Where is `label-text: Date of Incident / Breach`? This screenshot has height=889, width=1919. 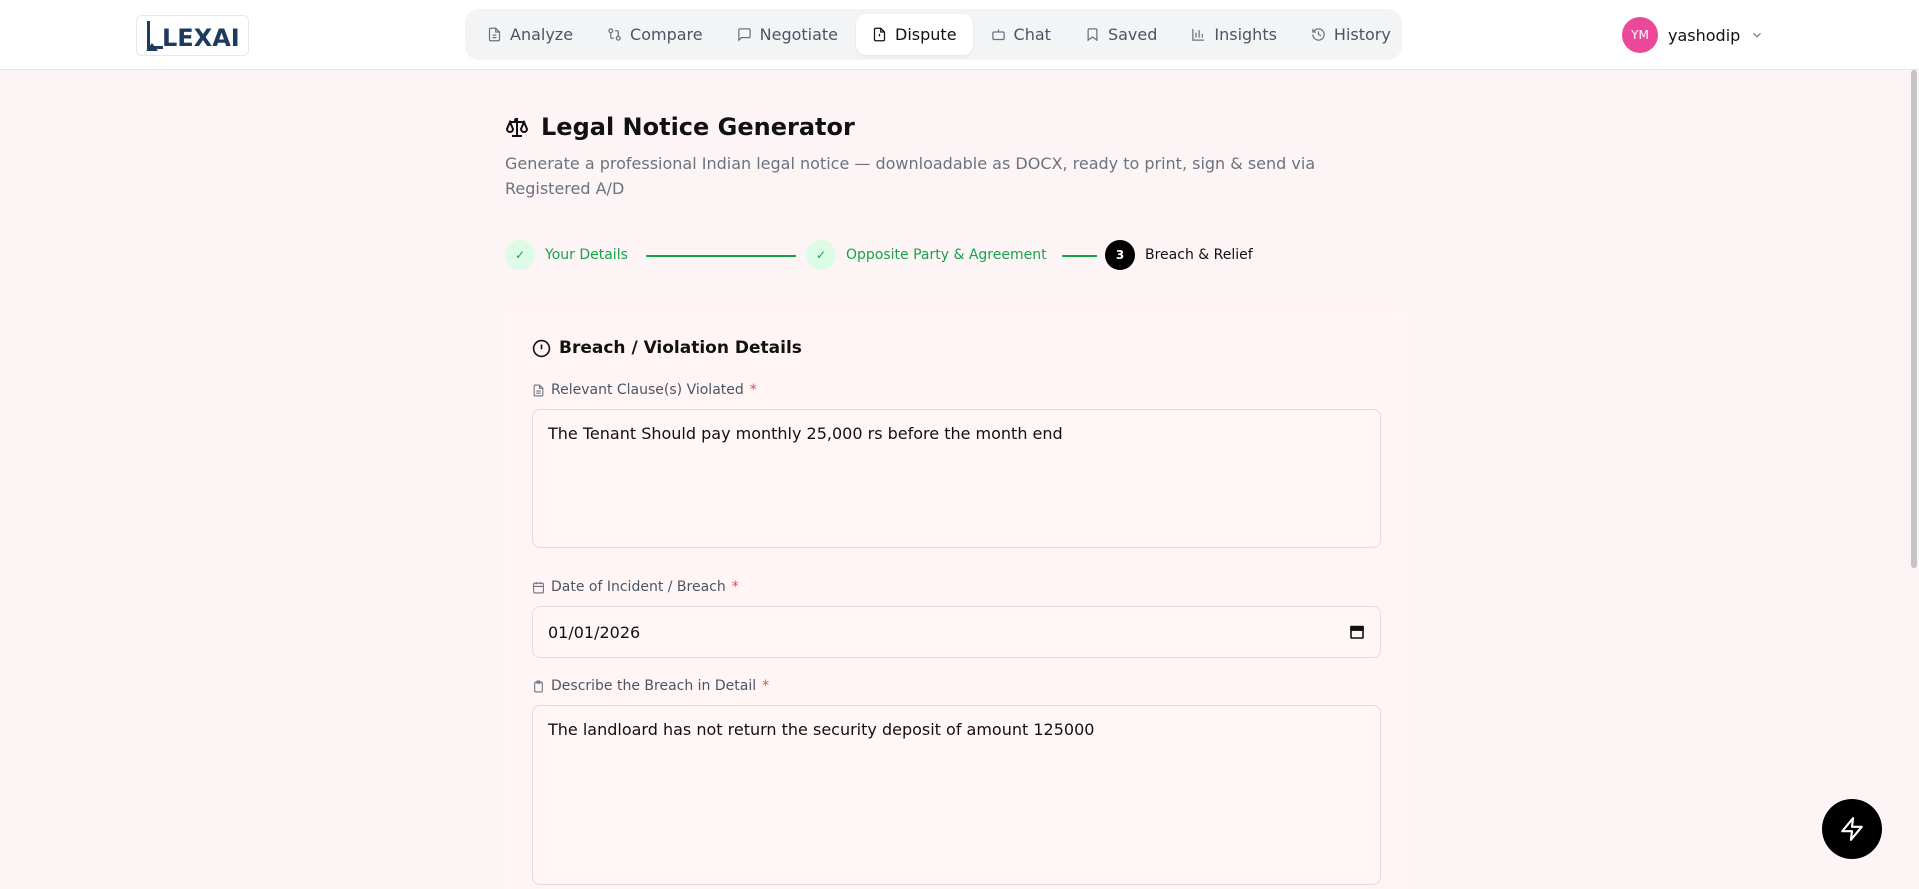 label-text: Date of Incident / Breach is located at coordinates (638, 587).